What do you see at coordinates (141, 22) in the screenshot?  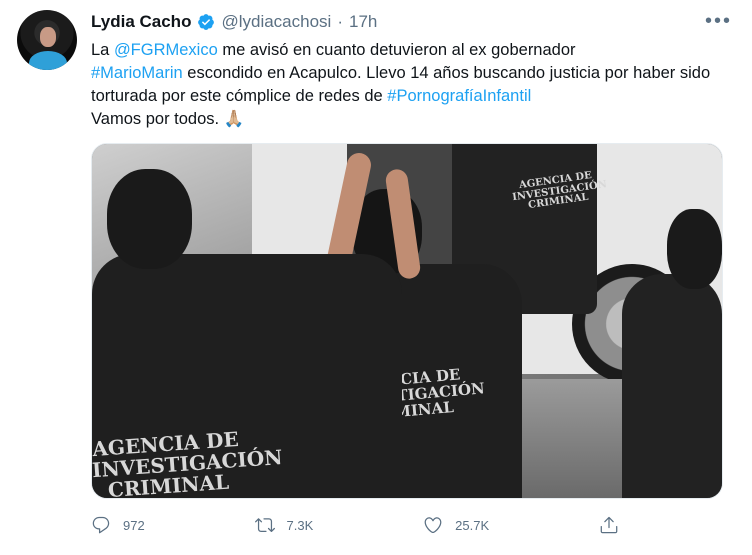 I see `author-name: Lydia Cacho` at bounding box center [141, 22].